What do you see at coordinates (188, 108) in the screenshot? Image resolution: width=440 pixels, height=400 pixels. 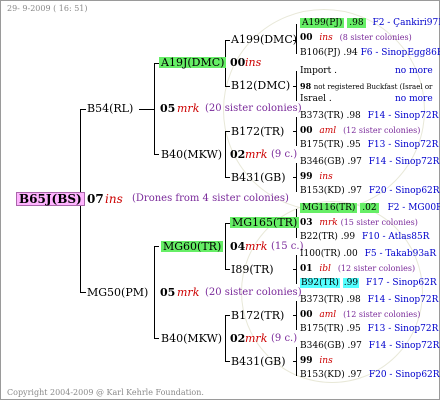 I see `g1a-species: mrk` at bounding box center [188, 108].